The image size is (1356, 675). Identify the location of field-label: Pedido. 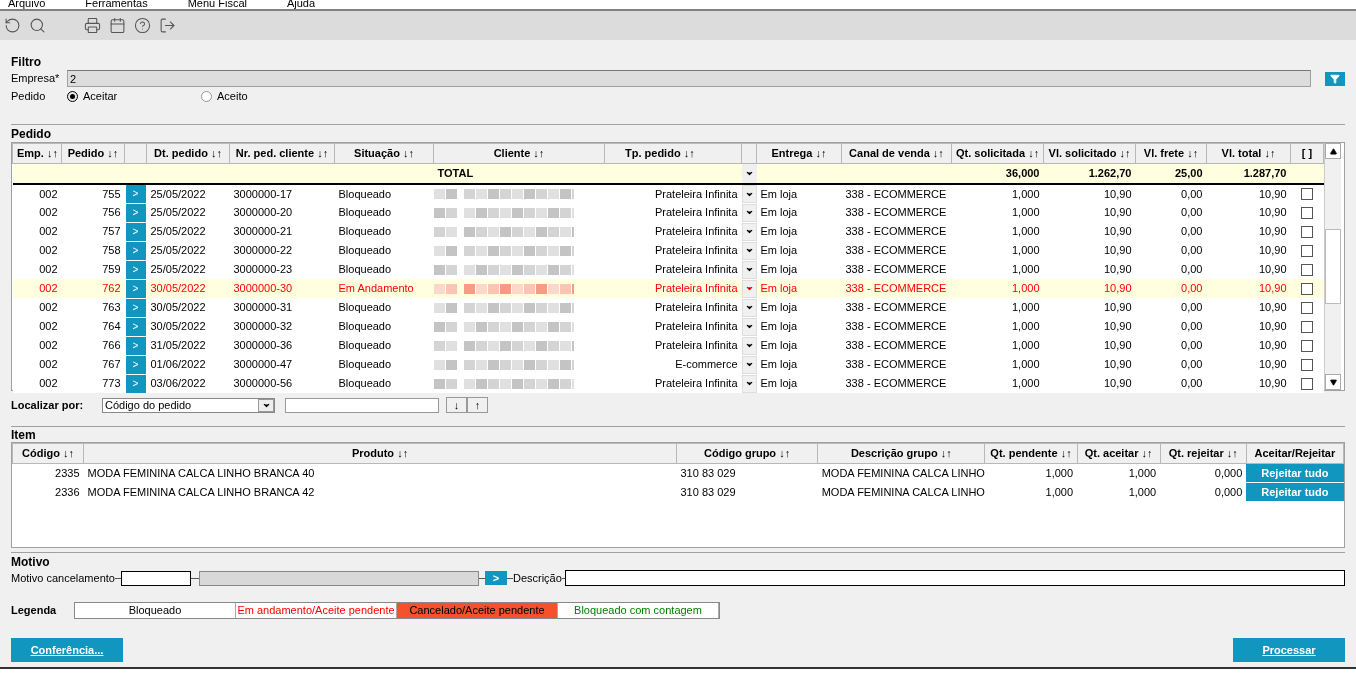
(29, 96).